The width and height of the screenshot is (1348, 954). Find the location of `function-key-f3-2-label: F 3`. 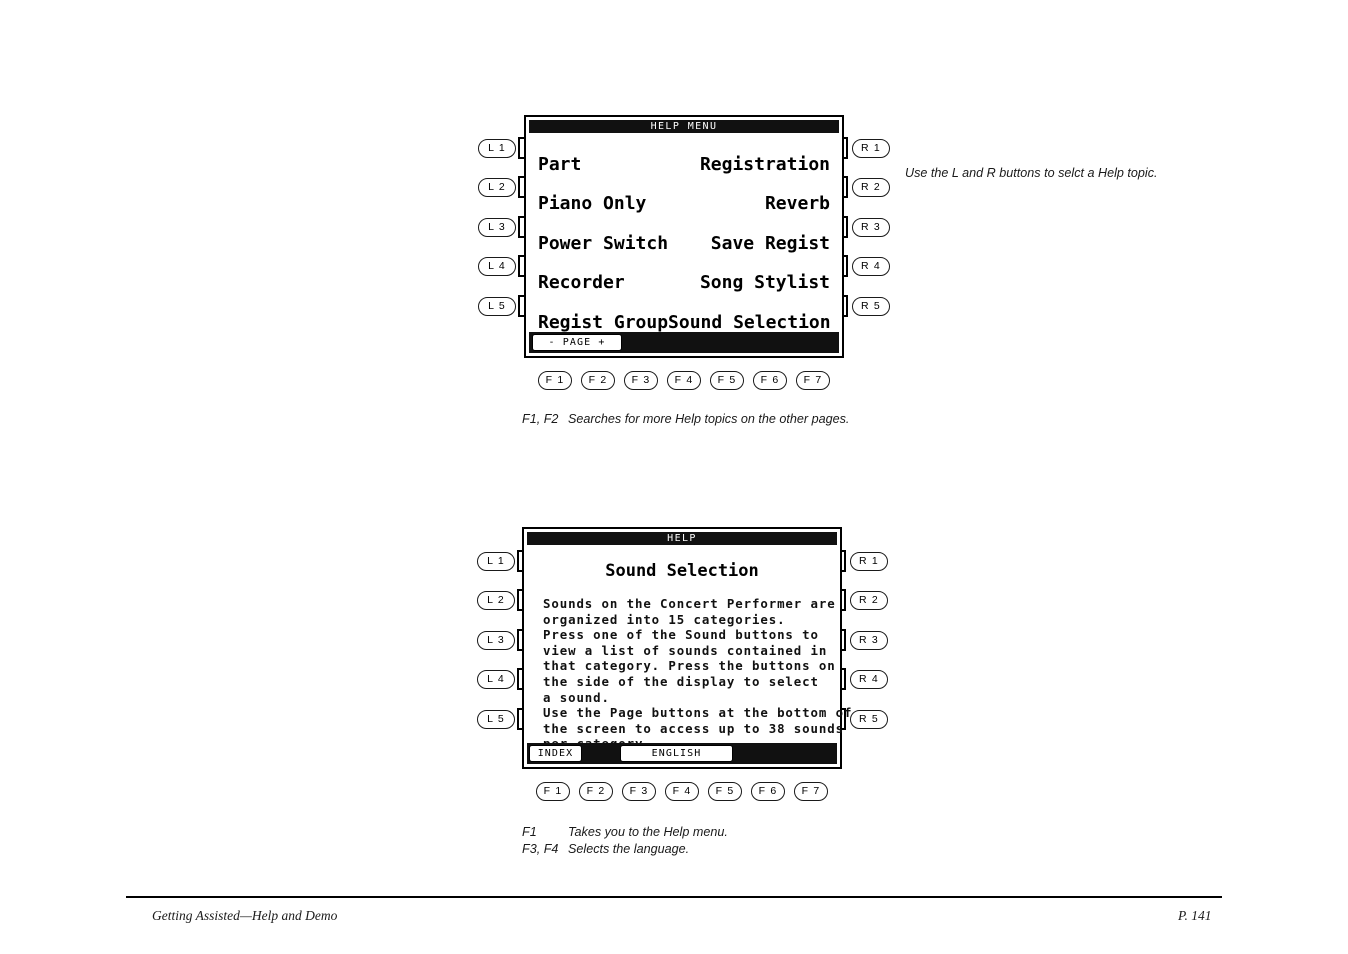

function-key-f3-2-label: F 3 is located at coordinates (639, 791).